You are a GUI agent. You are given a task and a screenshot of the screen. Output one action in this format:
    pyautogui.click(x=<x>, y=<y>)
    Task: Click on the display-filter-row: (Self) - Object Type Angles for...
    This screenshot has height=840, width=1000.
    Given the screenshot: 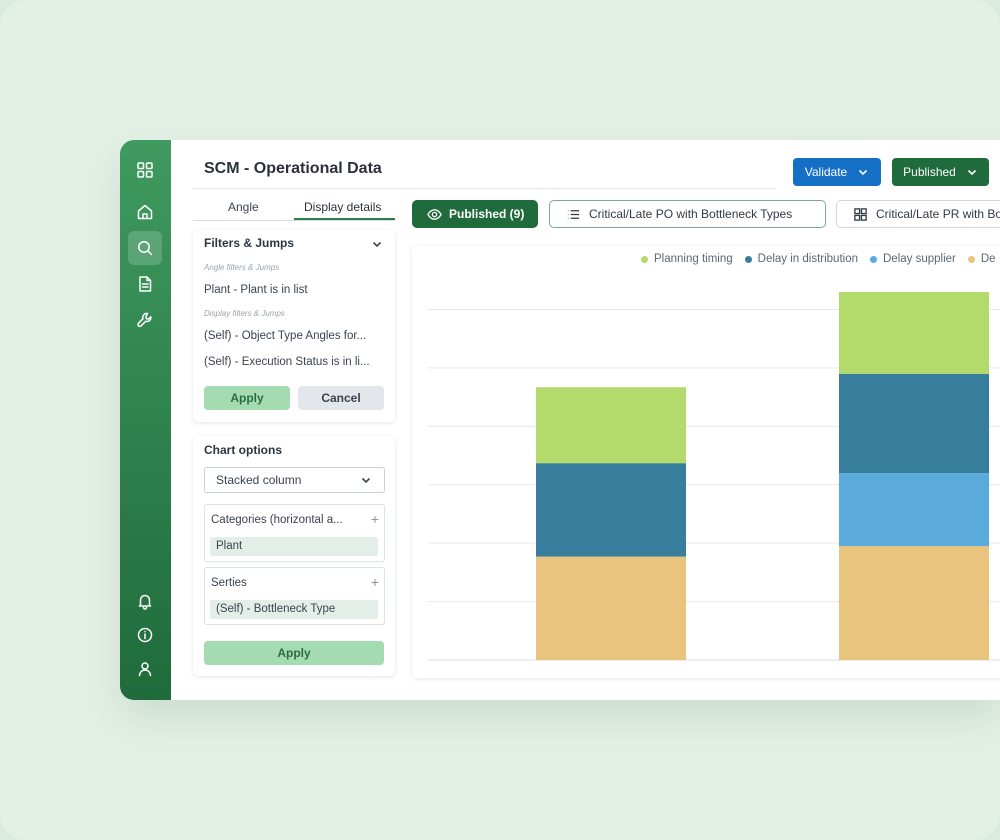 What is the action you would take?
    pyautogui.click(x=295, y=336)
    